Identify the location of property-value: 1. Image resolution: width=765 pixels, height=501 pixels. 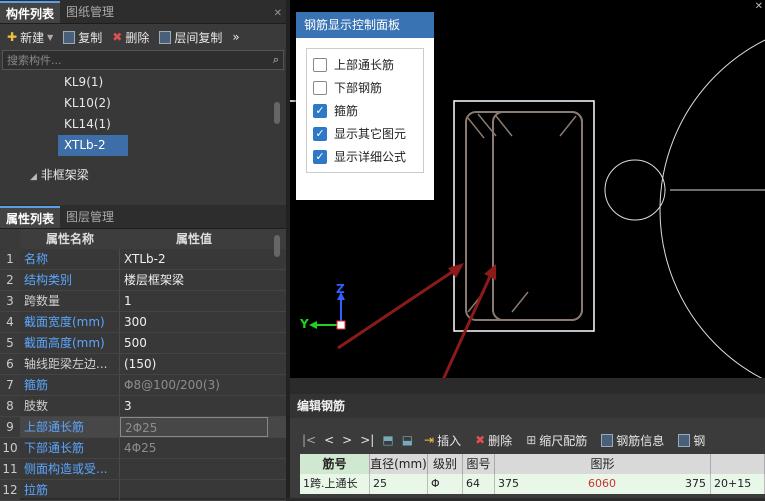
(203, 301).